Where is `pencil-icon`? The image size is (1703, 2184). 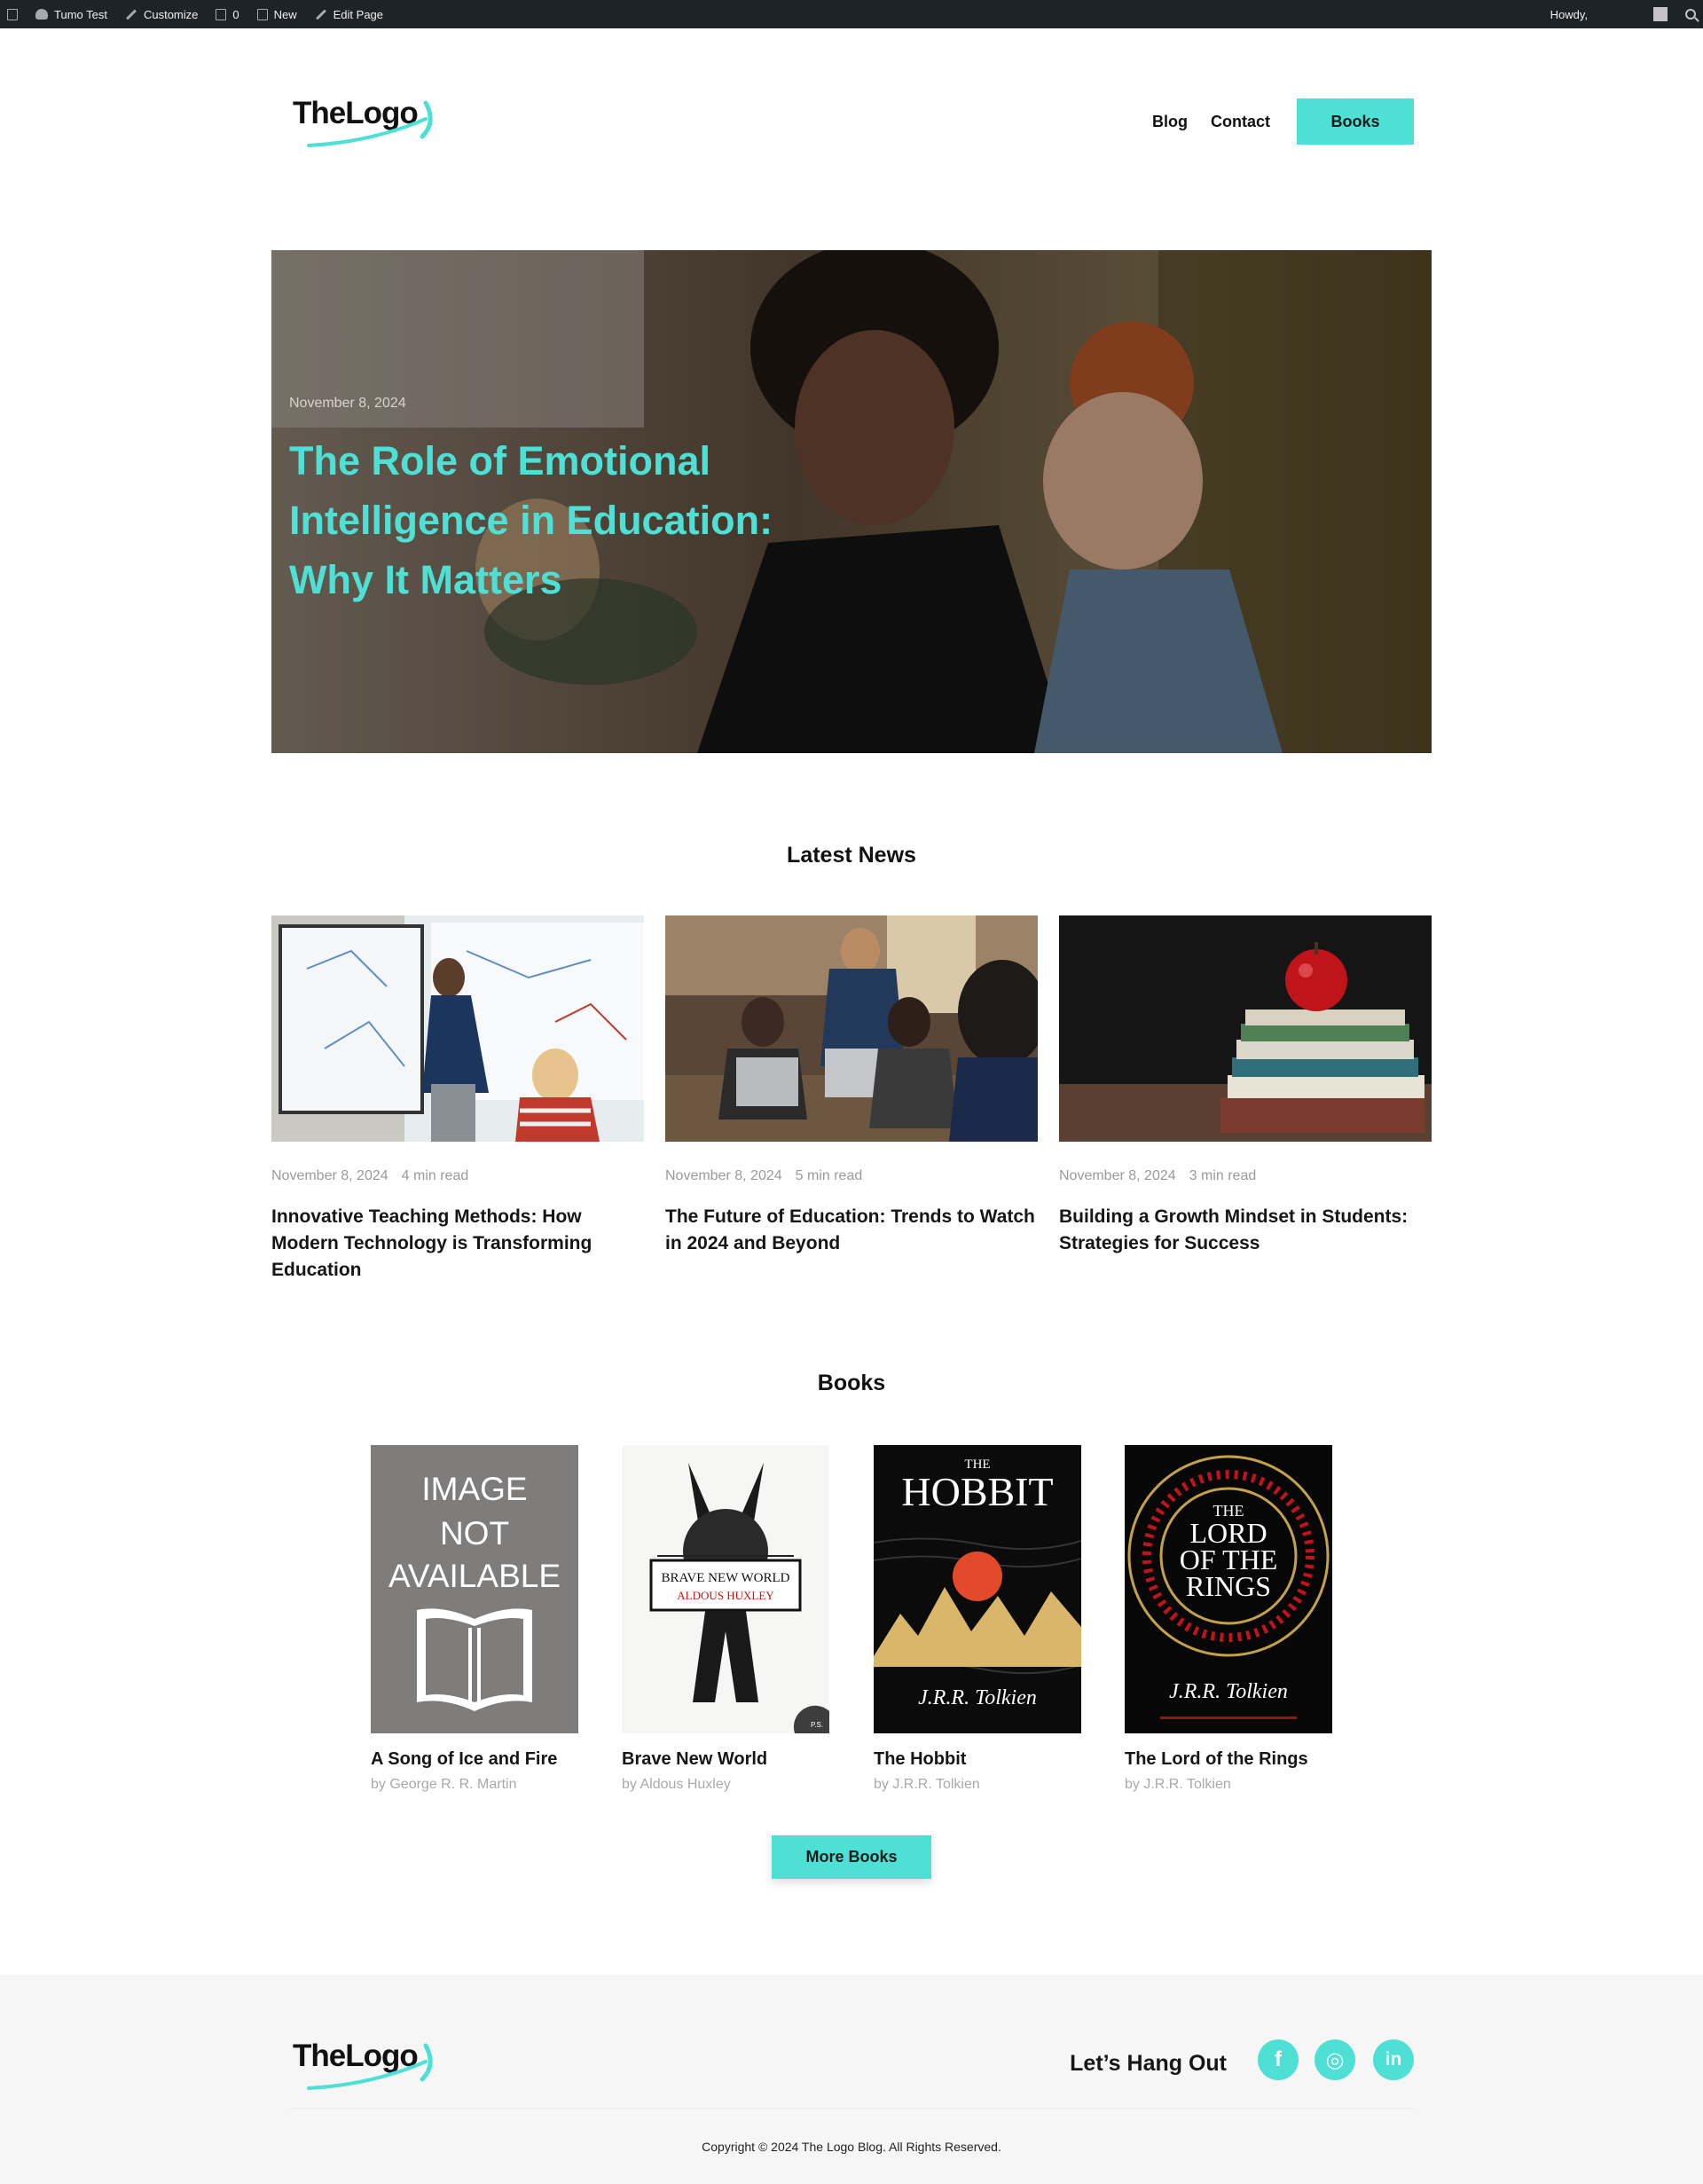 pencil-icon is located at coordinates (320, 14).